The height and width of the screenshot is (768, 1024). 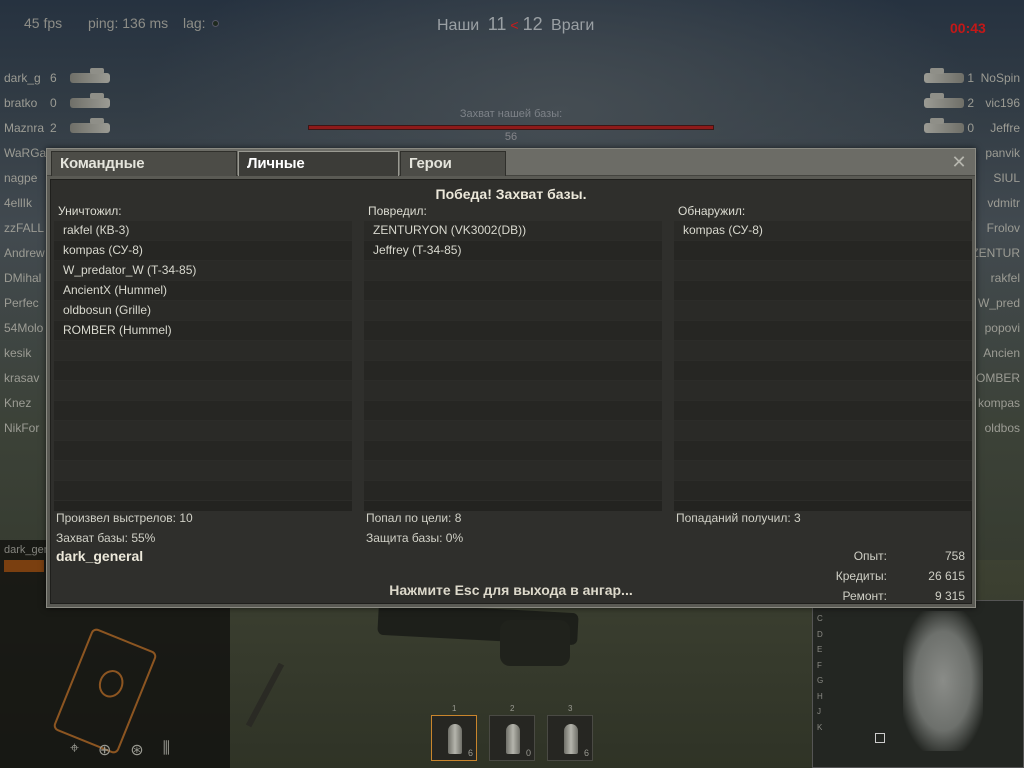 I want to click on player-name: dark_general, so click(x=100, y=556).